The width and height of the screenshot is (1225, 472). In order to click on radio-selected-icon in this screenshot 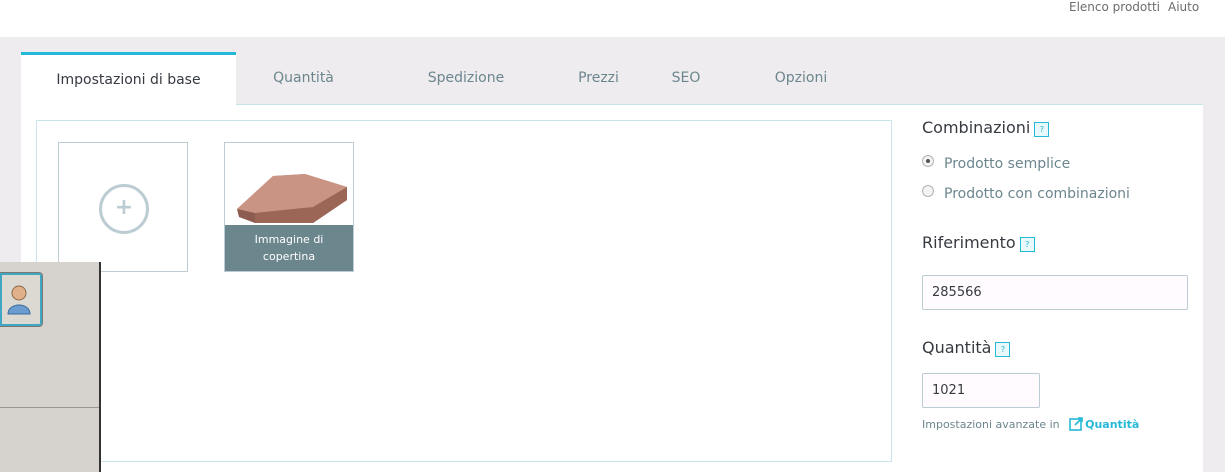, I will do `click(928, 161)`.